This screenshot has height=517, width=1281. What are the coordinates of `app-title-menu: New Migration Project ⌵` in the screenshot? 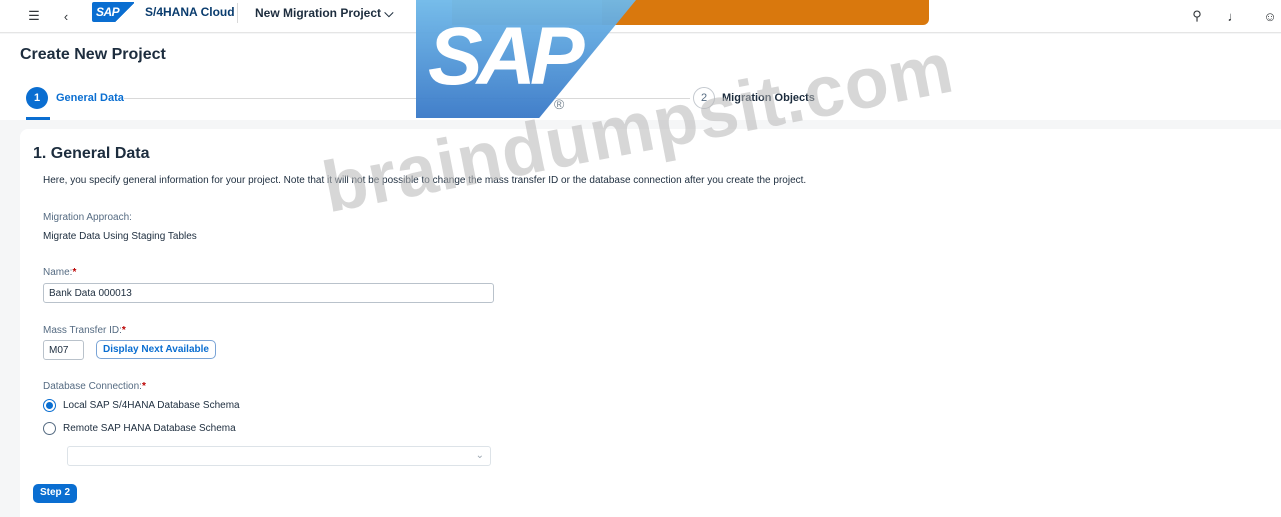 It's located at (324, 13).